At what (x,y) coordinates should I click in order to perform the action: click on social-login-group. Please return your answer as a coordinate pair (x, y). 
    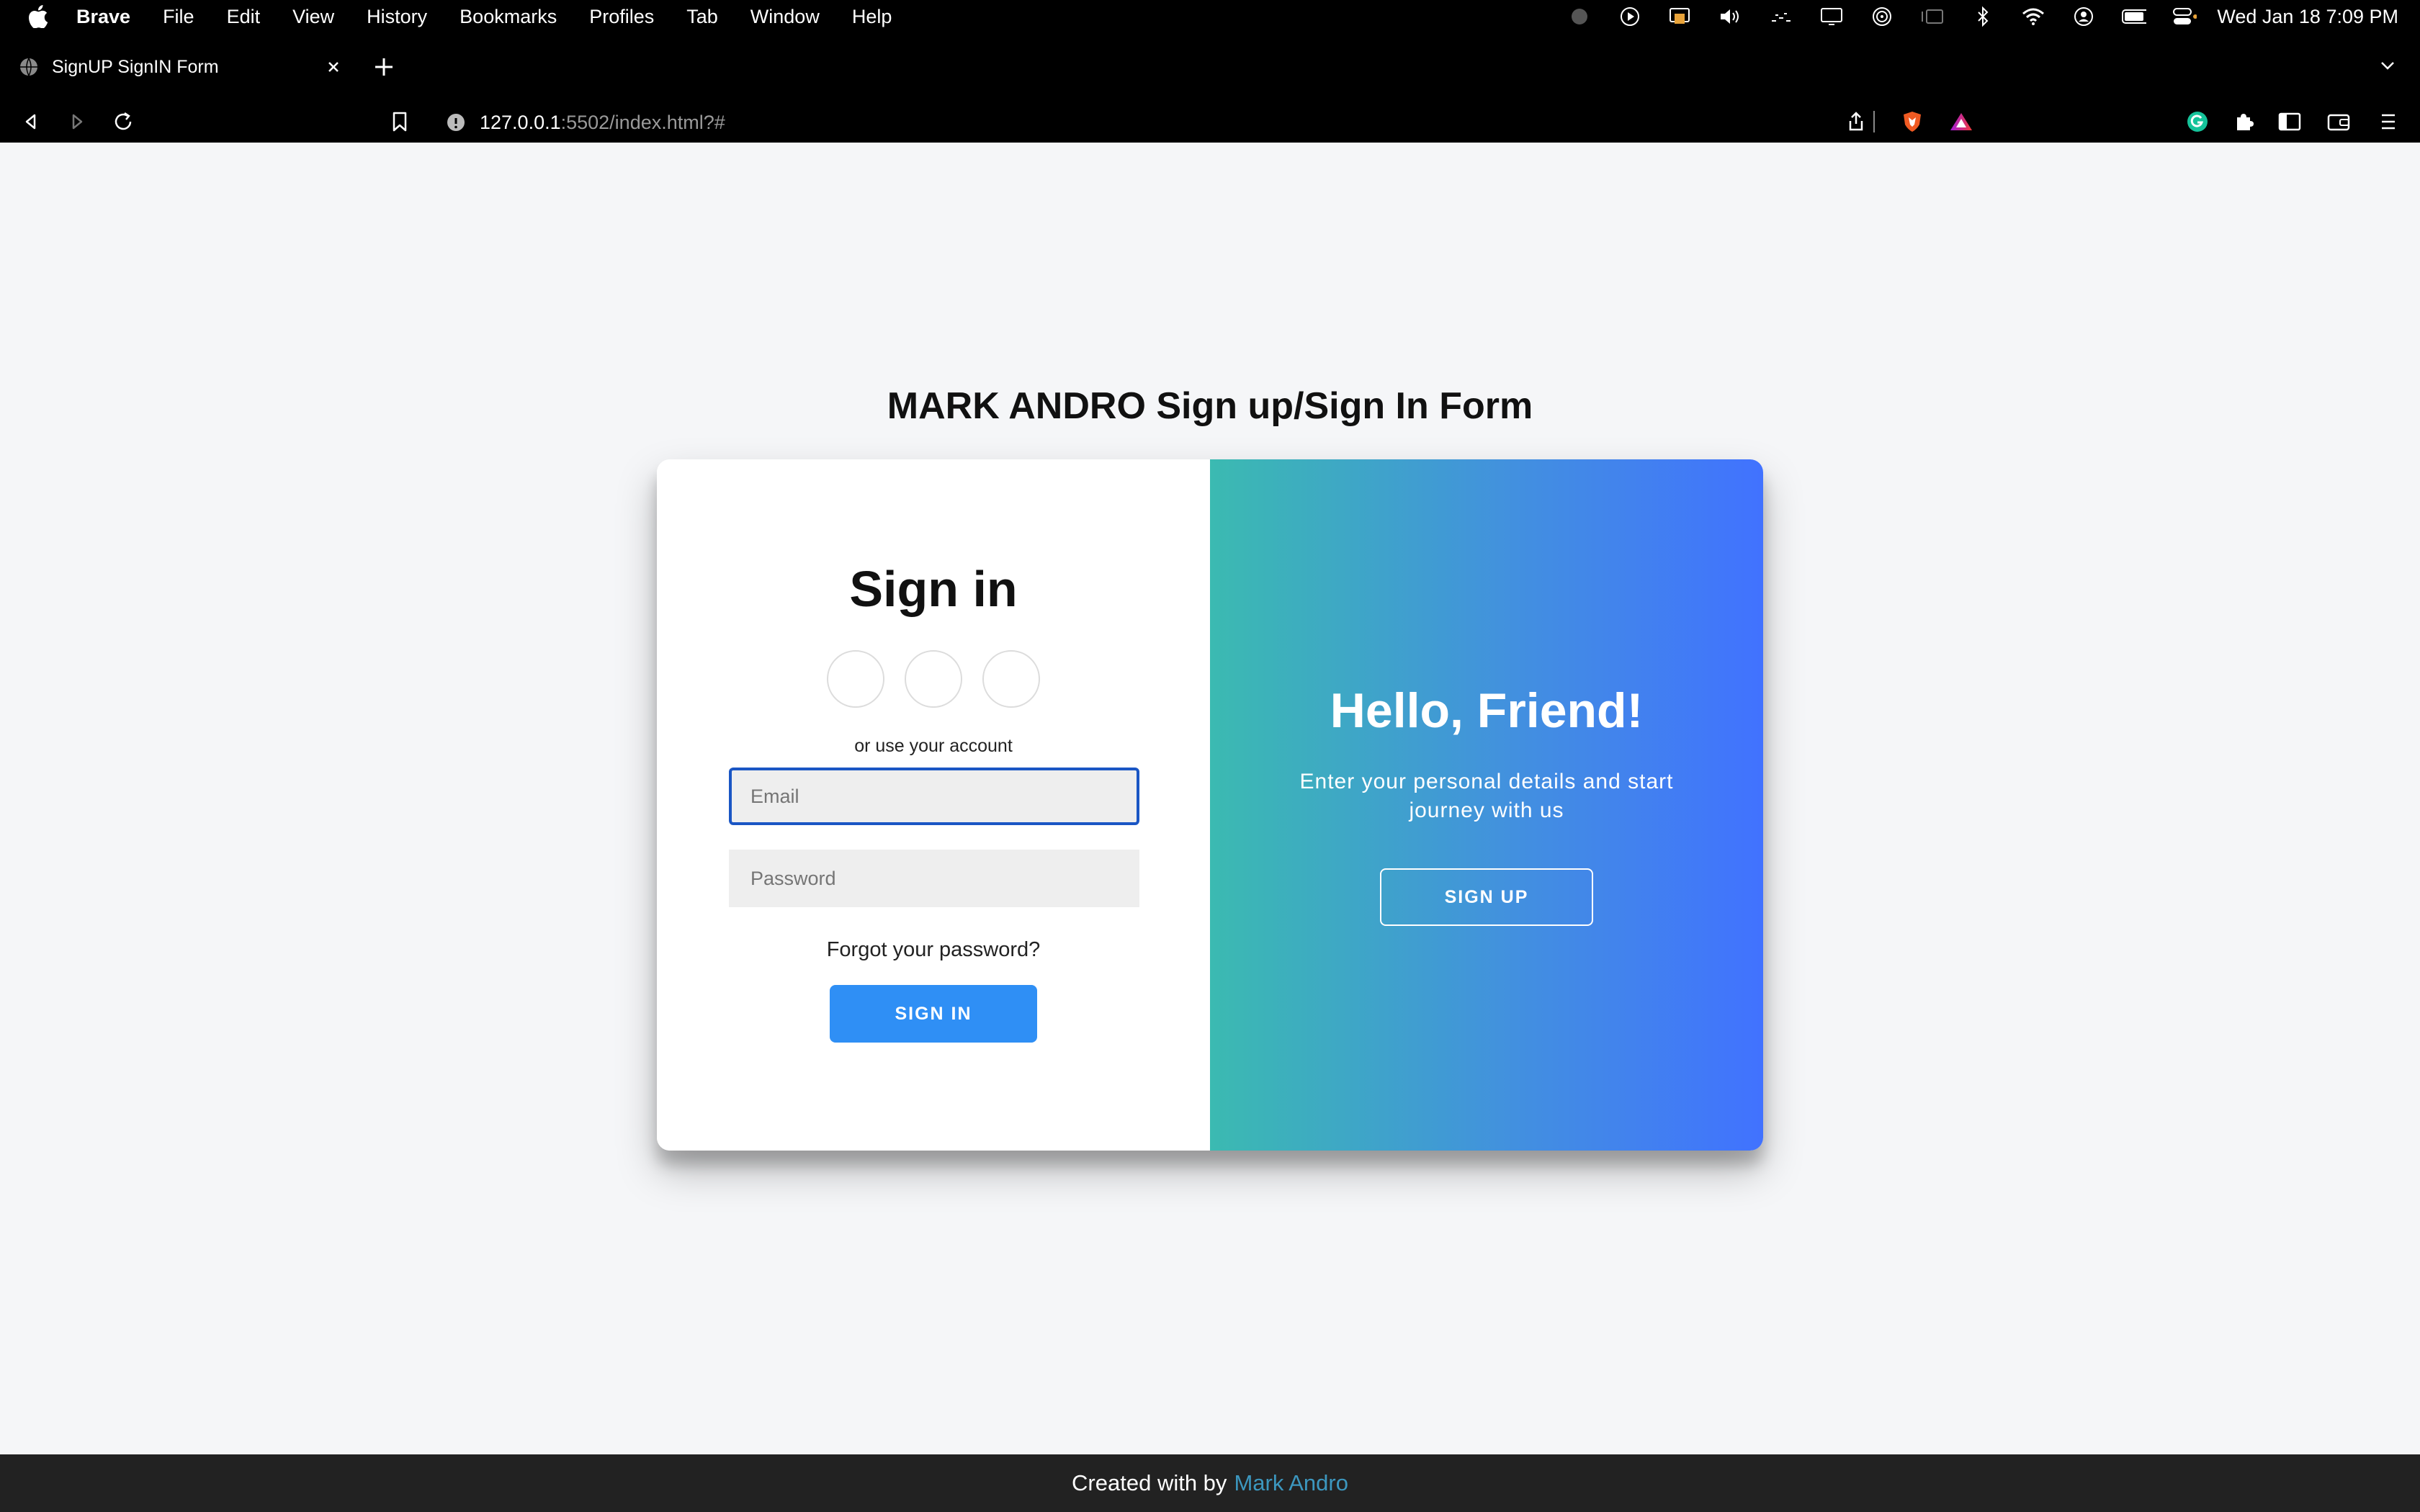
    Looking at the image, I should click on (933, 679).